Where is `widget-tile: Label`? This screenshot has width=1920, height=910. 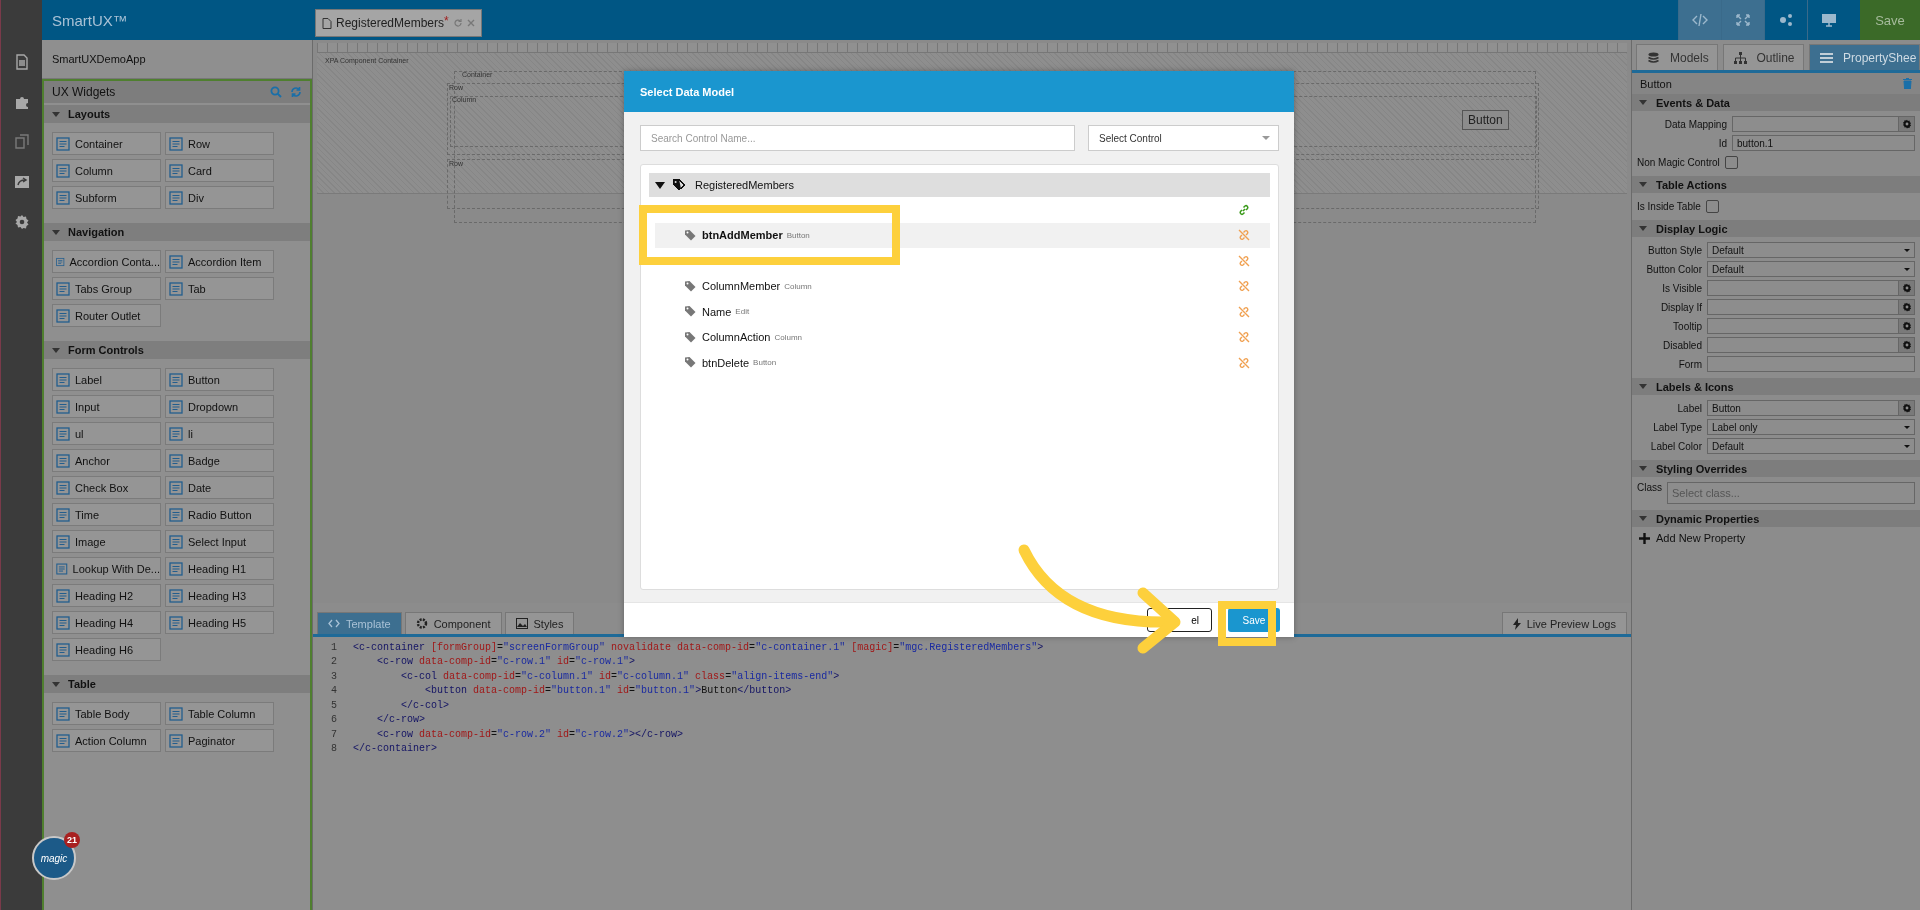
widget-tile: Label is located at coordinates (106, 379).